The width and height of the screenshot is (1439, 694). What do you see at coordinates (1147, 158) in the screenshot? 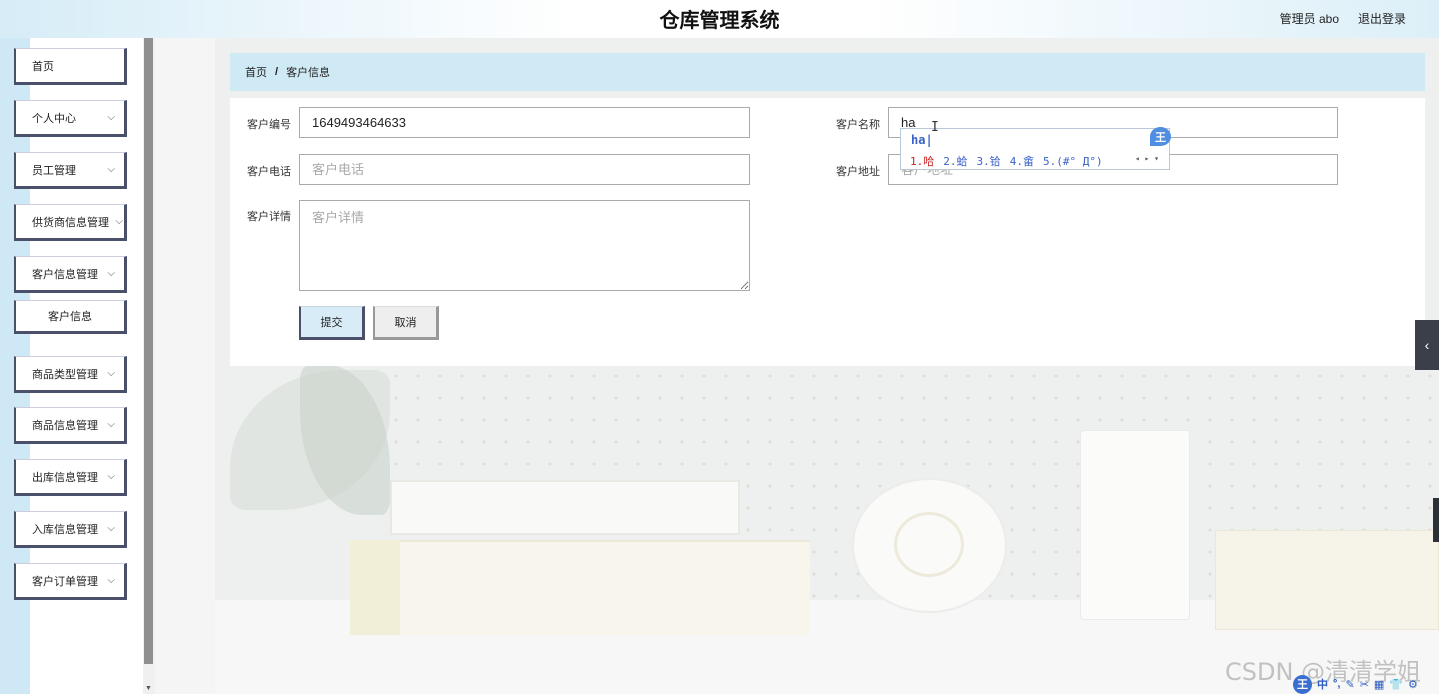
I see `ime-pager-icon: ◂ ▸ ▾` at bounding box center [1147, 158].